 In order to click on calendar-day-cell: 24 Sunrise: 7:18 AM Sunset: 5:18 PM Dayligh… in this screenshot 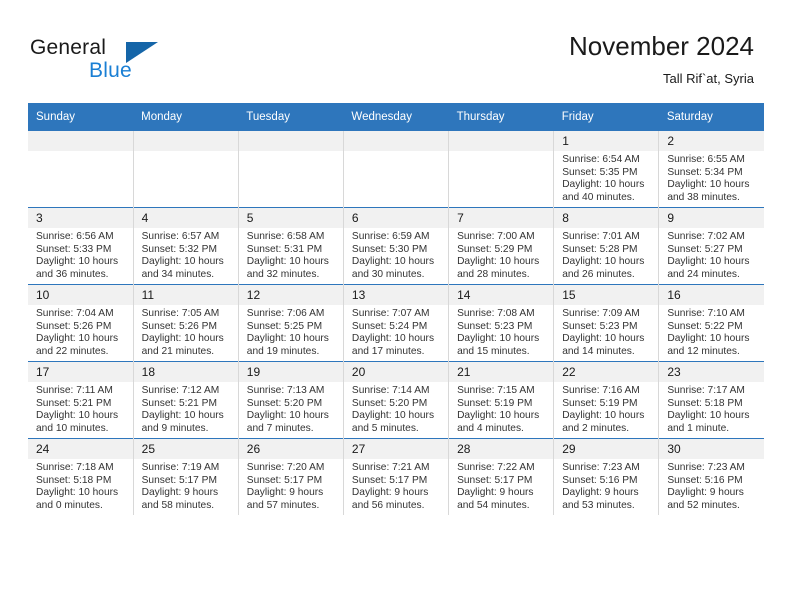, I will do `click(81, 476)`.